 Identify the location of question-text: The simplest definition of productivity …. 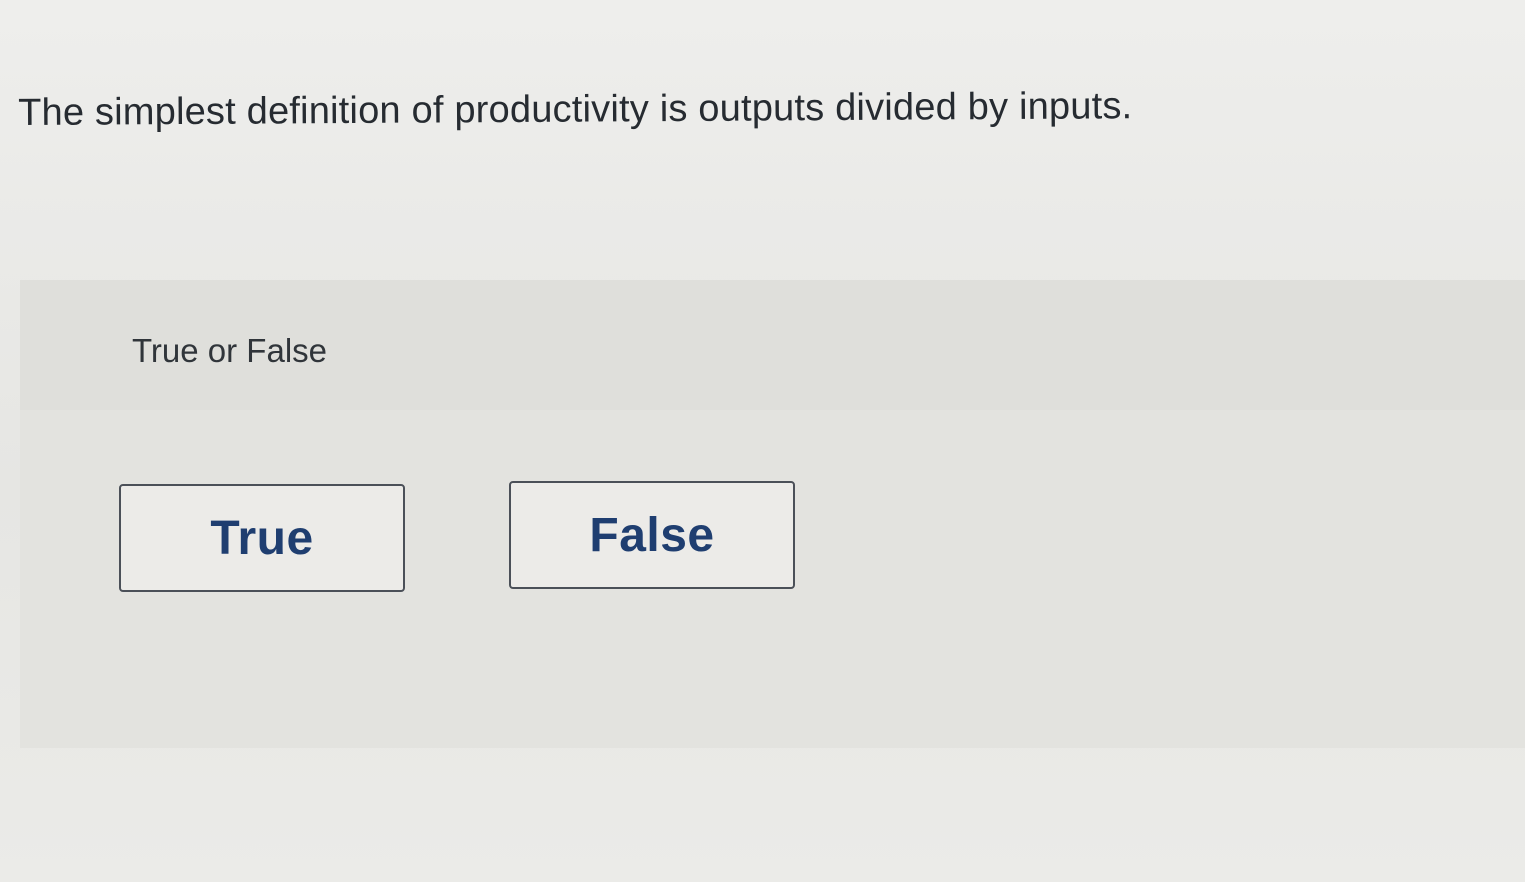
(575, 109).